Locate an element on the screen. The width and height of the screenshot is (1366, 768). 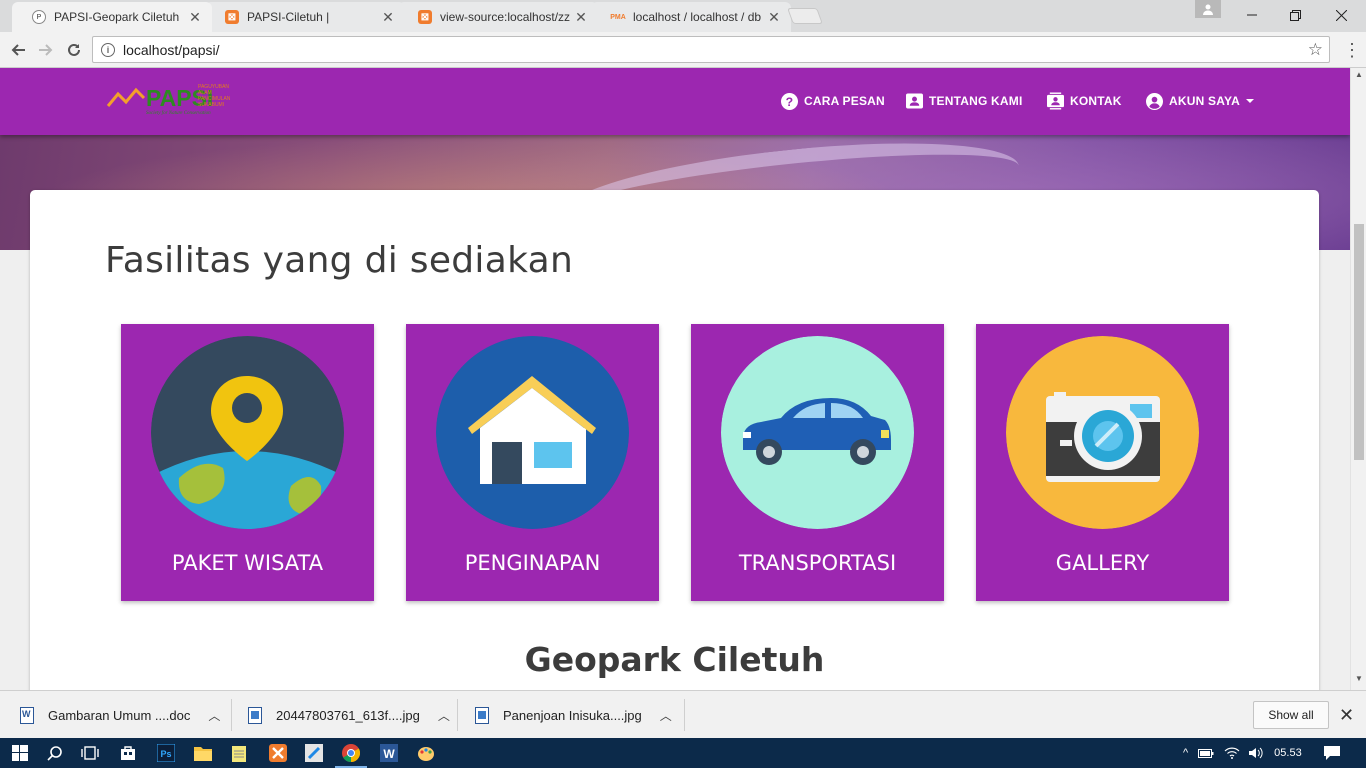
car-icon is located at coordinates (817, 432).